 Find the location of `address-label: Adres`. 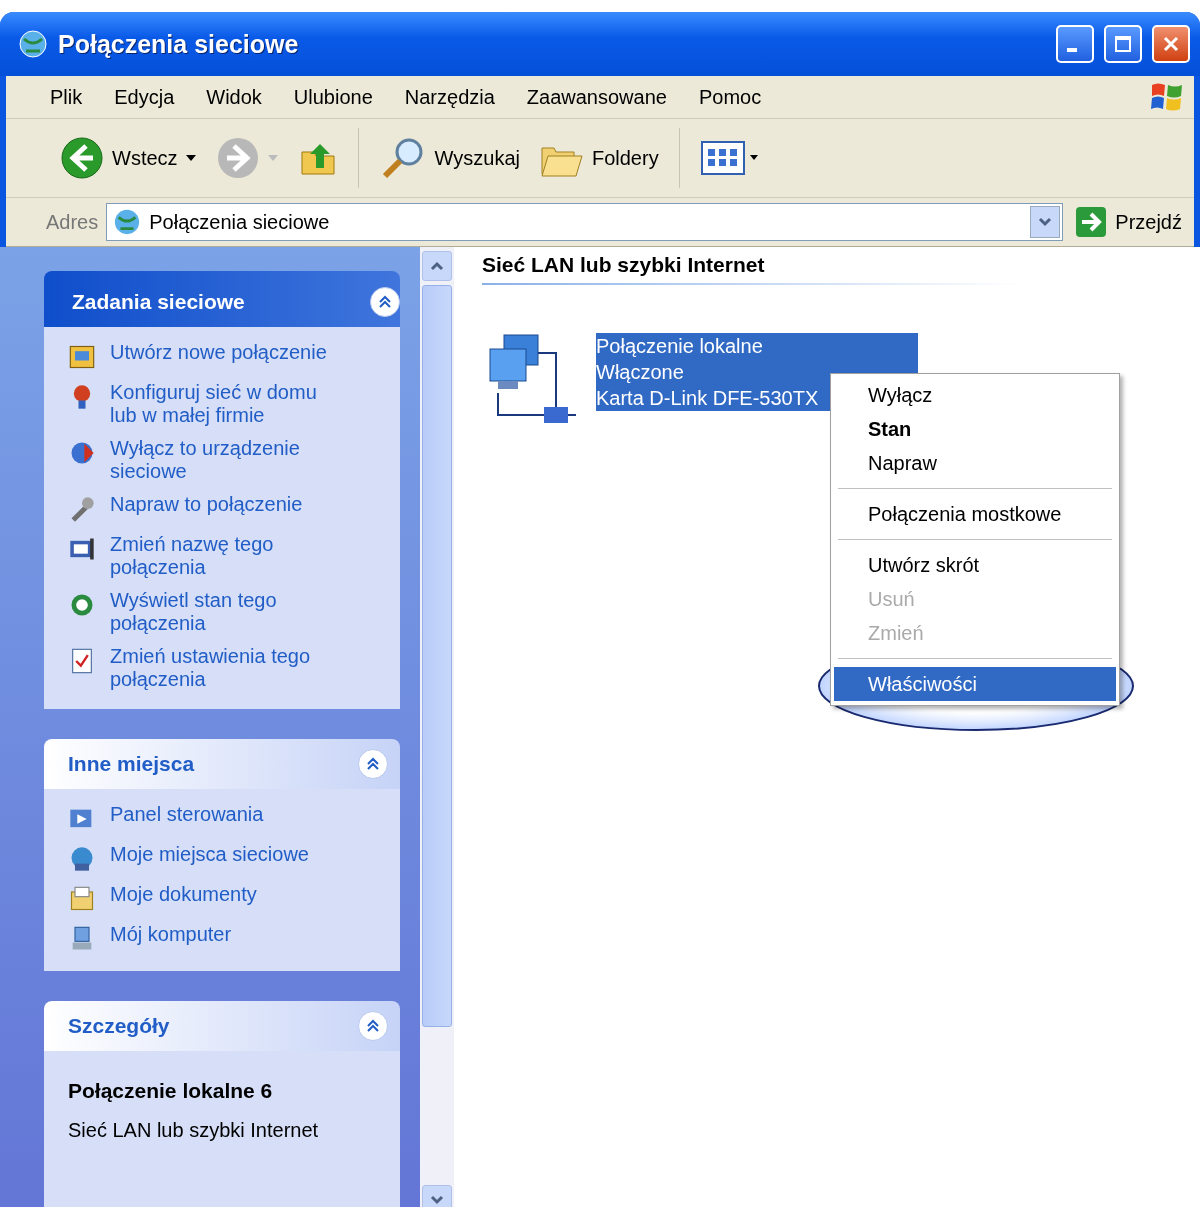

address-label: Adres is located at coordinates (72, 222).